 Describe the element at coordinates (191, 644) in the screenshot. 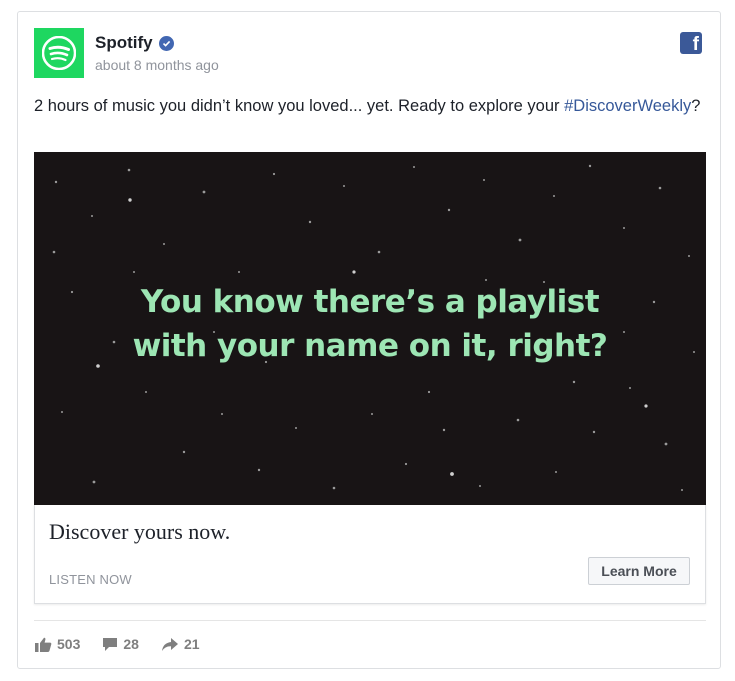

I see `share-count: 21` at that location.